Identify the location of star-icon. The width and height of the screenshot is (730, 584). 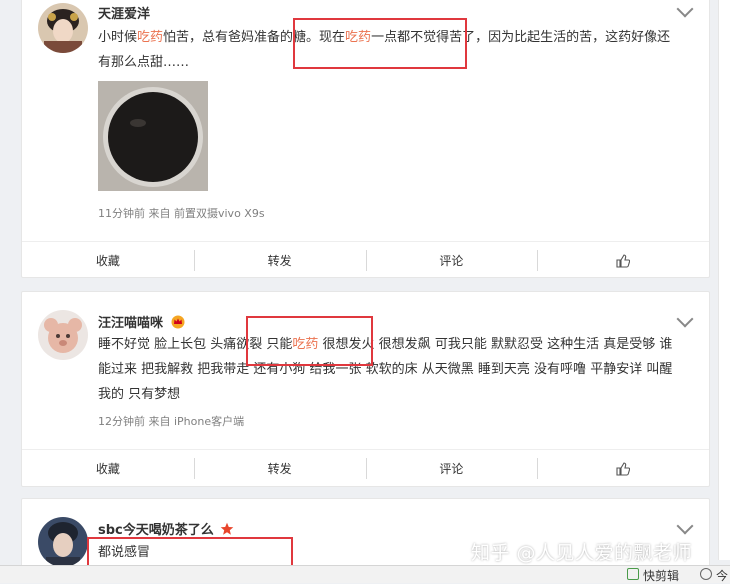
(227, 528).